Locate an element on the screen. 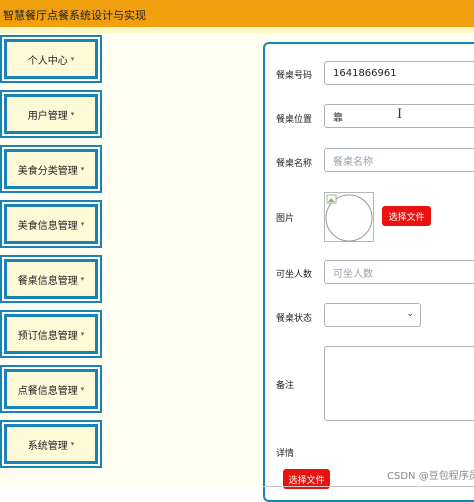 This screenshot has height=502, width=474. table-number-label: 餐桌号码 is located at coordinates (294, 76).